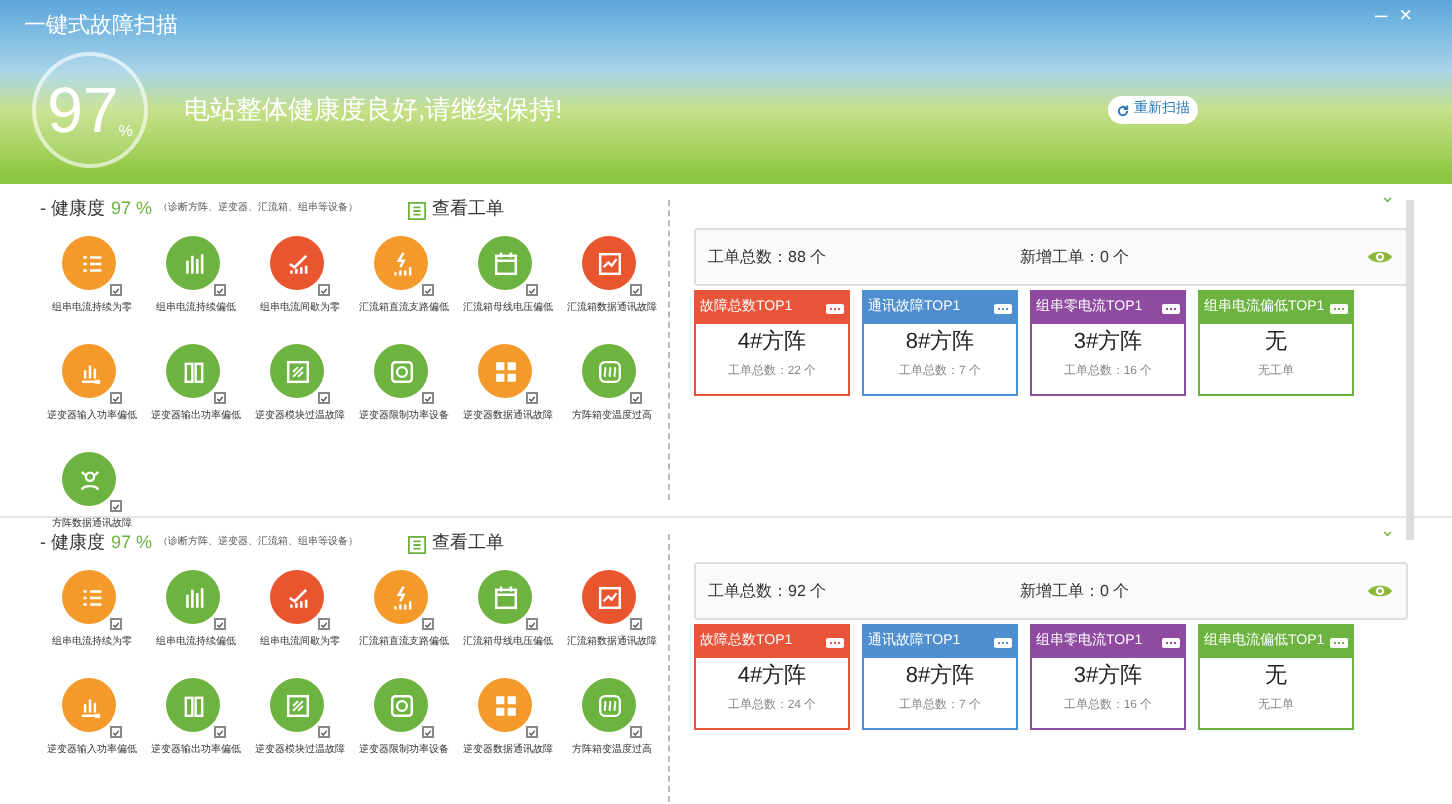 The height and width of the screenshot is (804, 1452). I want to click on health-score: 97, so click(83, 110).